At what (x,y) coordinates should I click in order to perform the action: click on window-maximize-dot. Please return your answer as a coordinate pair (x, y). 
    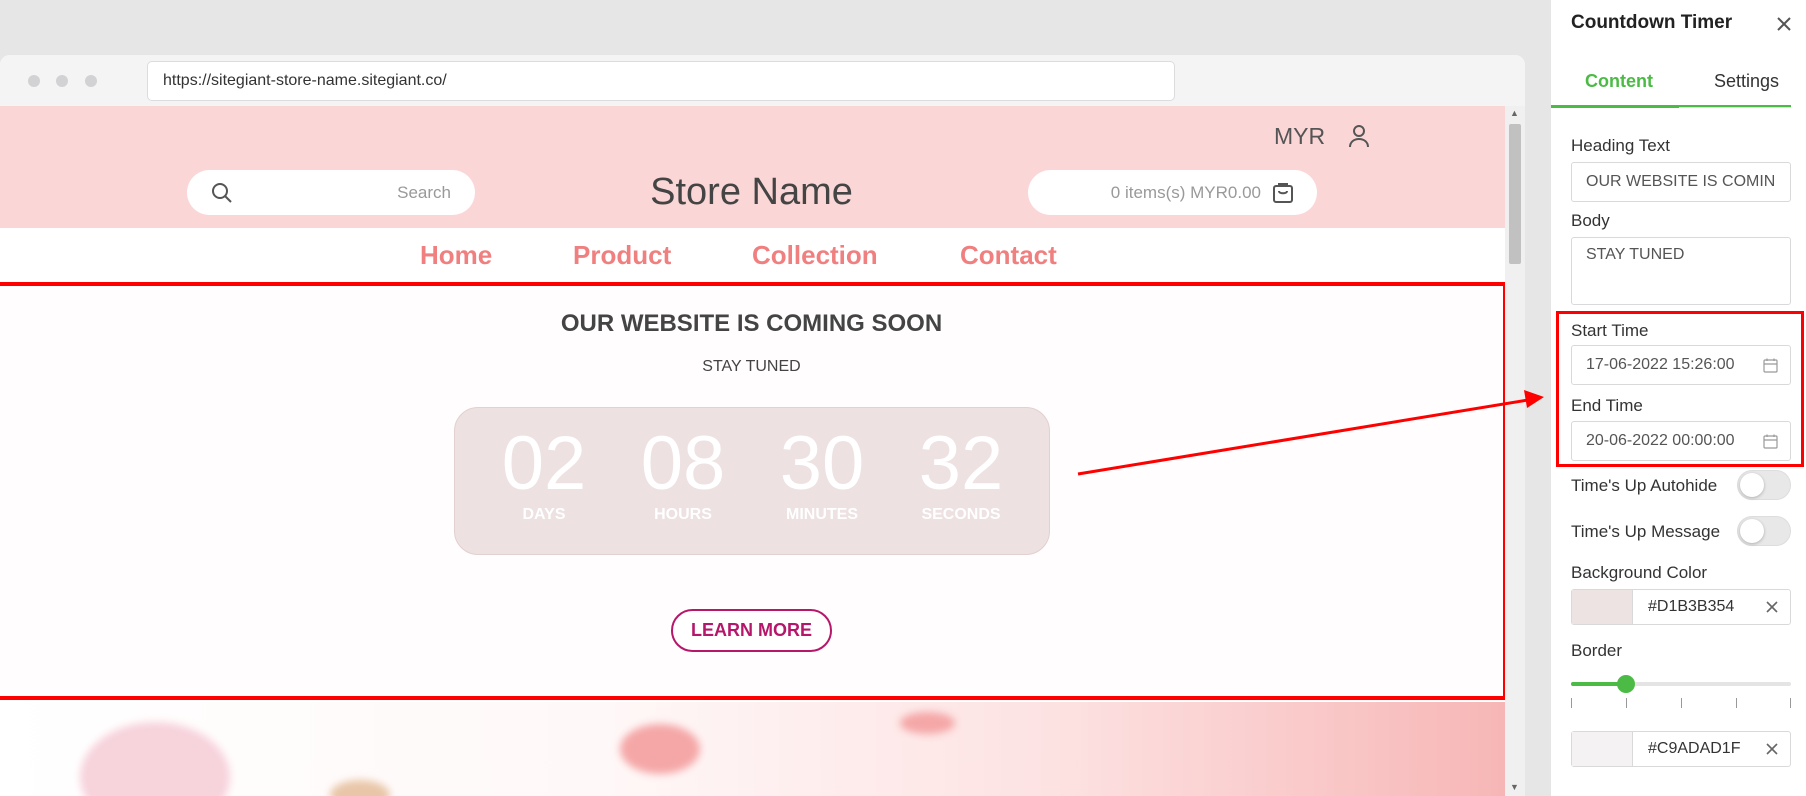
    Looking at the image, I should click on (91, 81).